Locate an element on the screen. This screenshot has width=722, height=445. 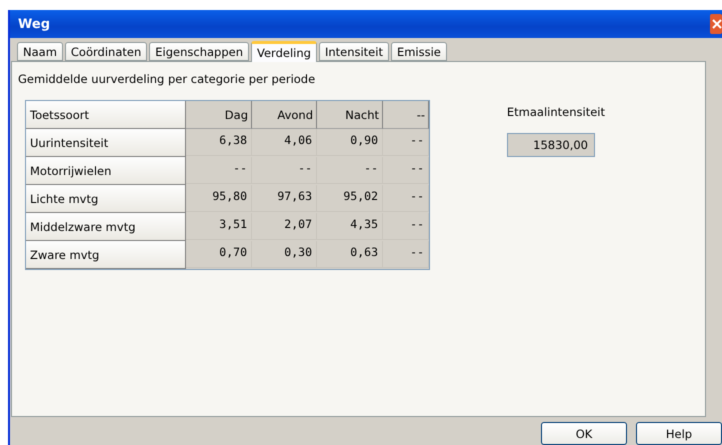
table-cell: 95,02 is located at coordinates (350, 198).